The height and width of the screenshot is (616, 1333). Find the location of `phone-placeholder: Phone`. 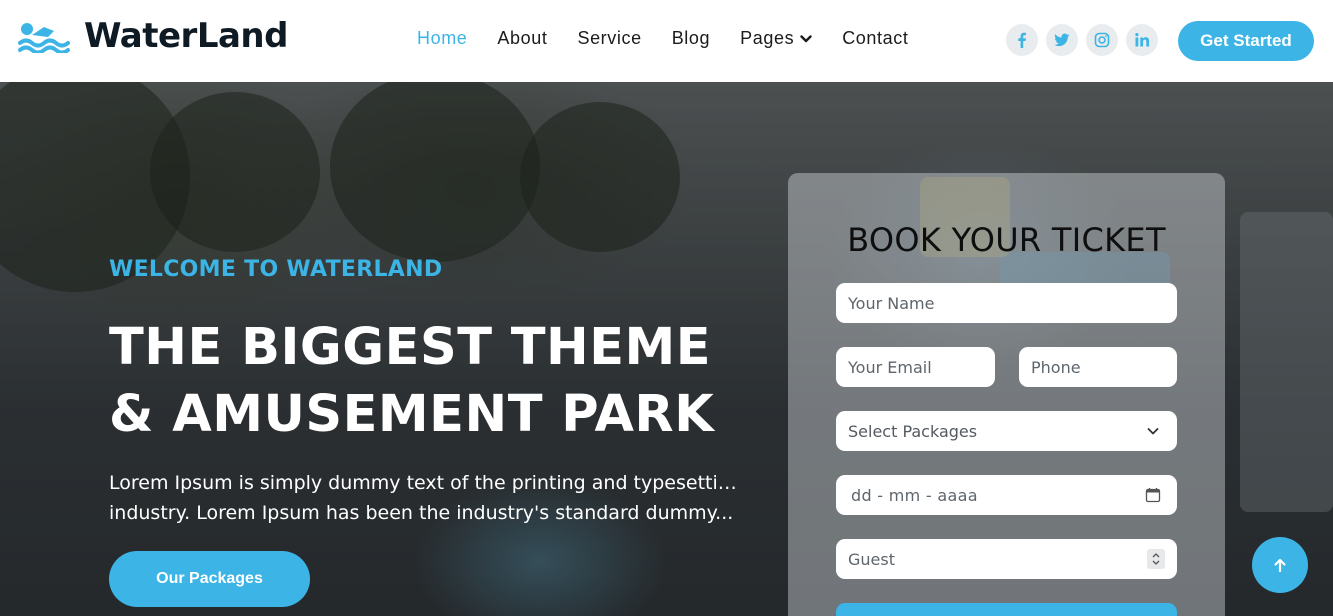

phone-placeholder: Phone is located at coordinates (1056, 367).